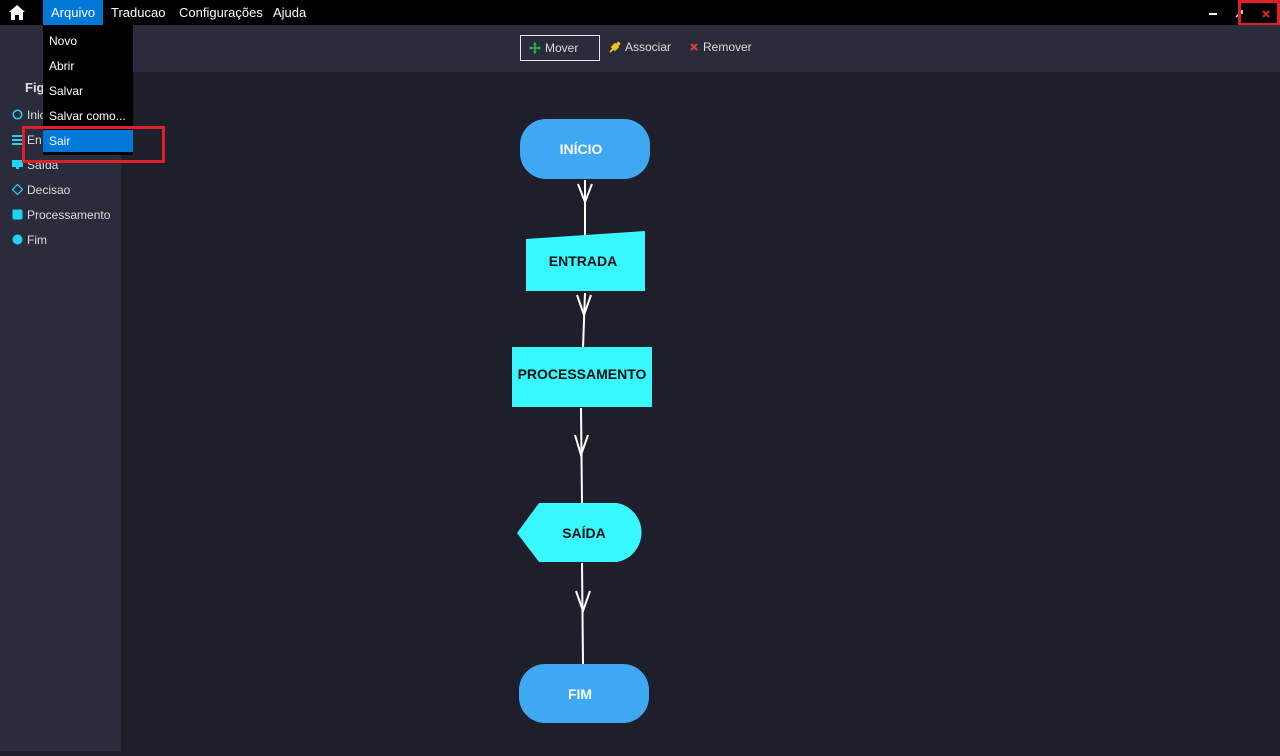  Describe the element at coordinates (289, 12) in the screenshot. I see `menu-ajuda: Ajuda` at that location.